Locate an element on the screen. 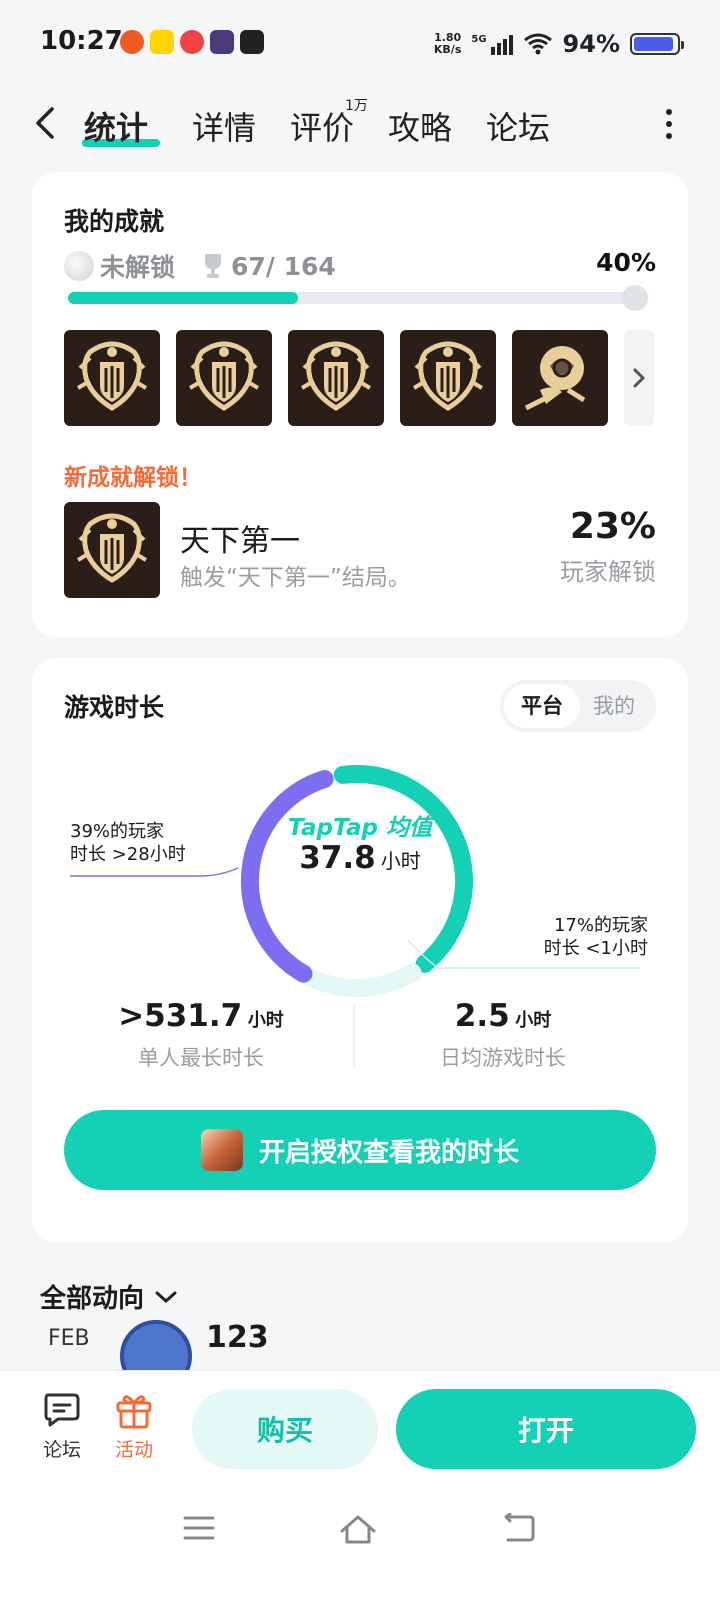  achievements-title: 我的成就 is located at coordinates (114, 221).